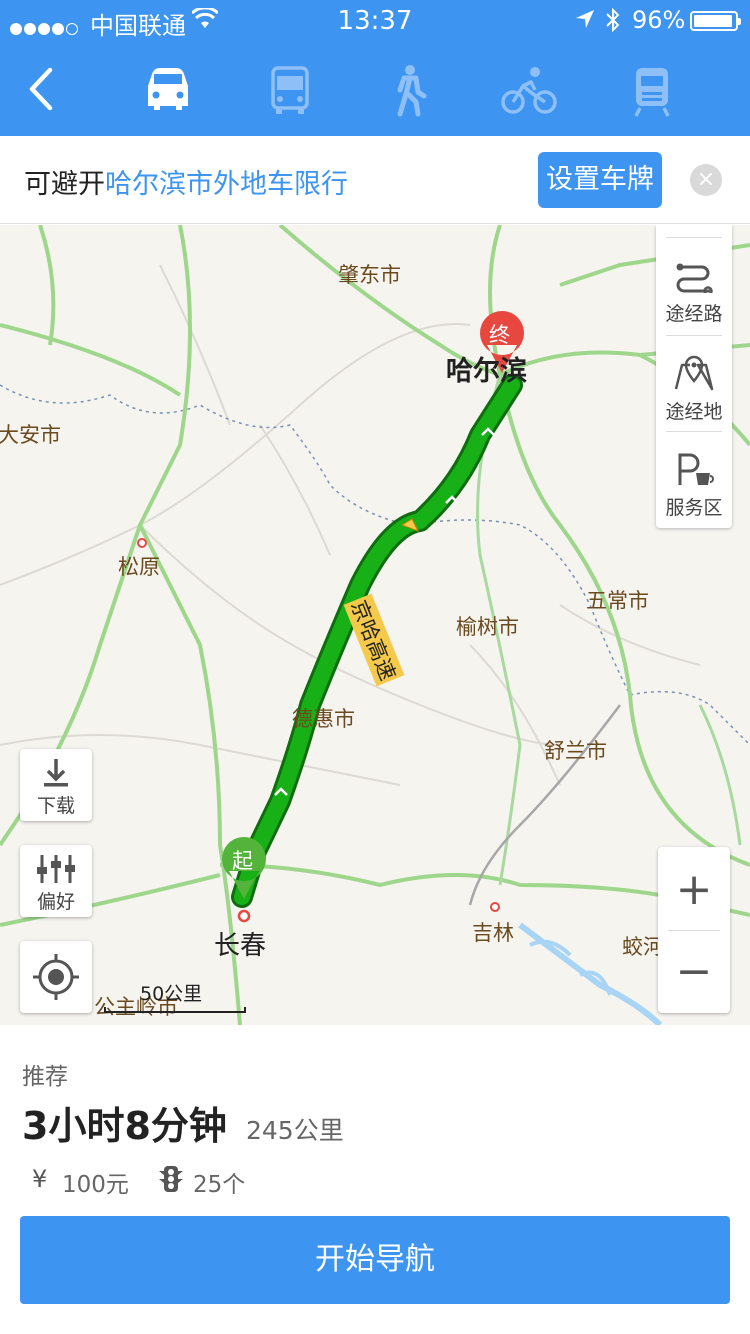 The width and height of the screenshot is (750, 1334). I want to click on waypoint-road-button: 途经路, so click(694, 287).